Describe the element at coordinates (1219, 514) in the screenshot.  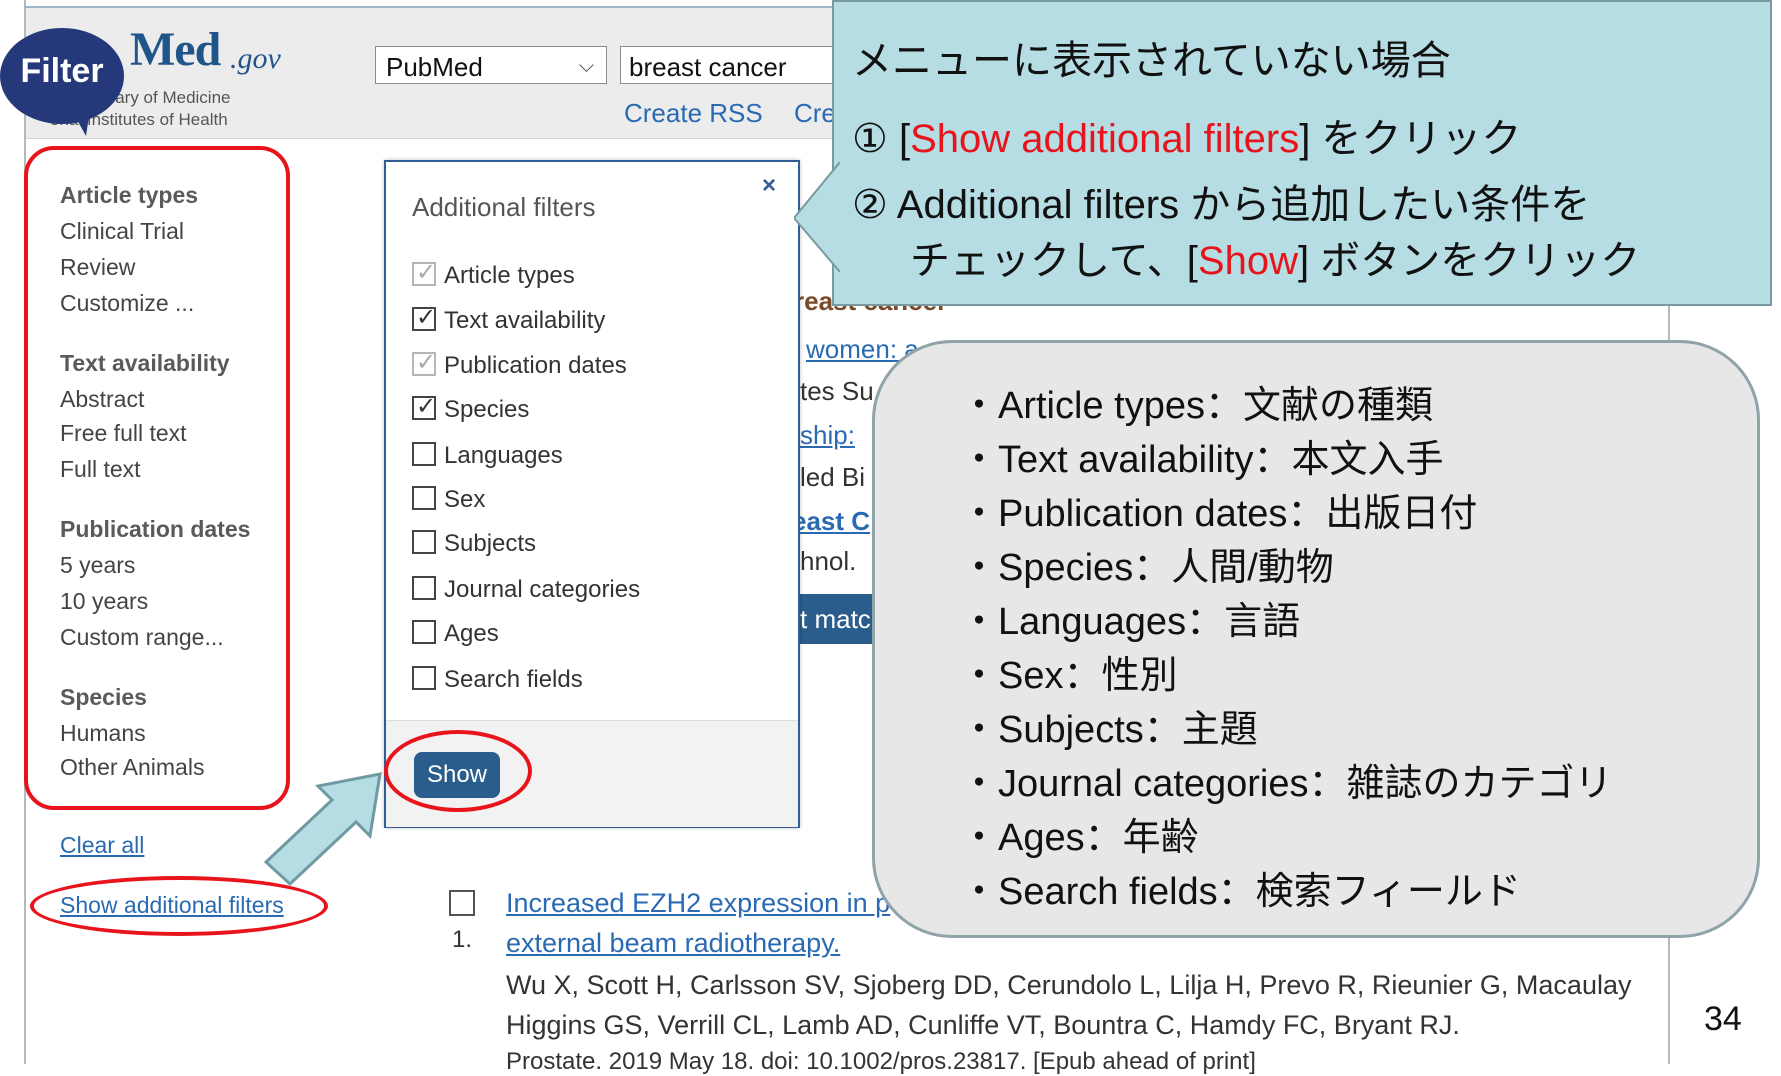
I see `definition-publication-dates: ・Publication dates：出版日付` at that location.